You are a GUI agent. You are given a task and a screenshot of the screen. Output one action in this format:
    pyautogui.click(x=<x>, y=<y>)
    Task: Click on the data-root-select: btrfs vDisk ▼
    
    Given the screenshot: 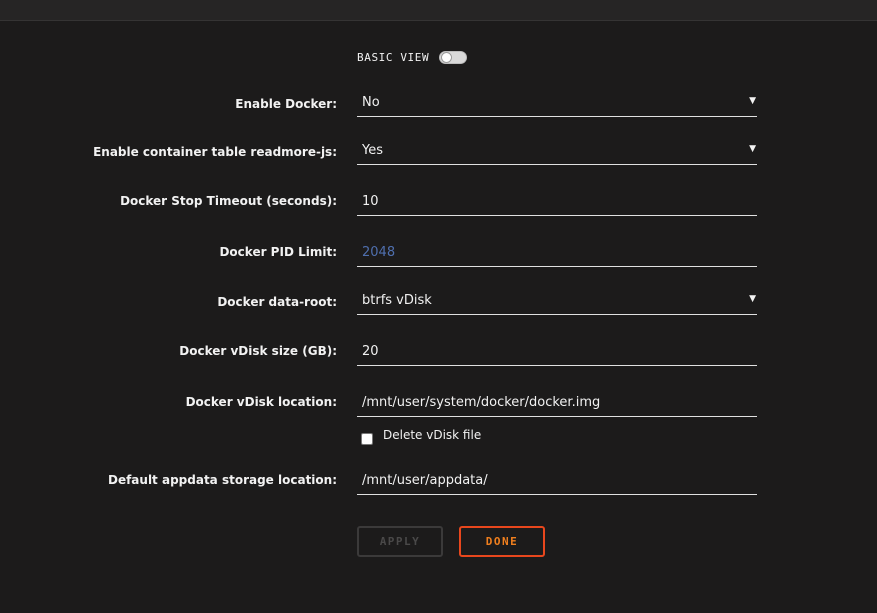 What is the action you would take?
    pyautogui.click(x=557, y=302)
    